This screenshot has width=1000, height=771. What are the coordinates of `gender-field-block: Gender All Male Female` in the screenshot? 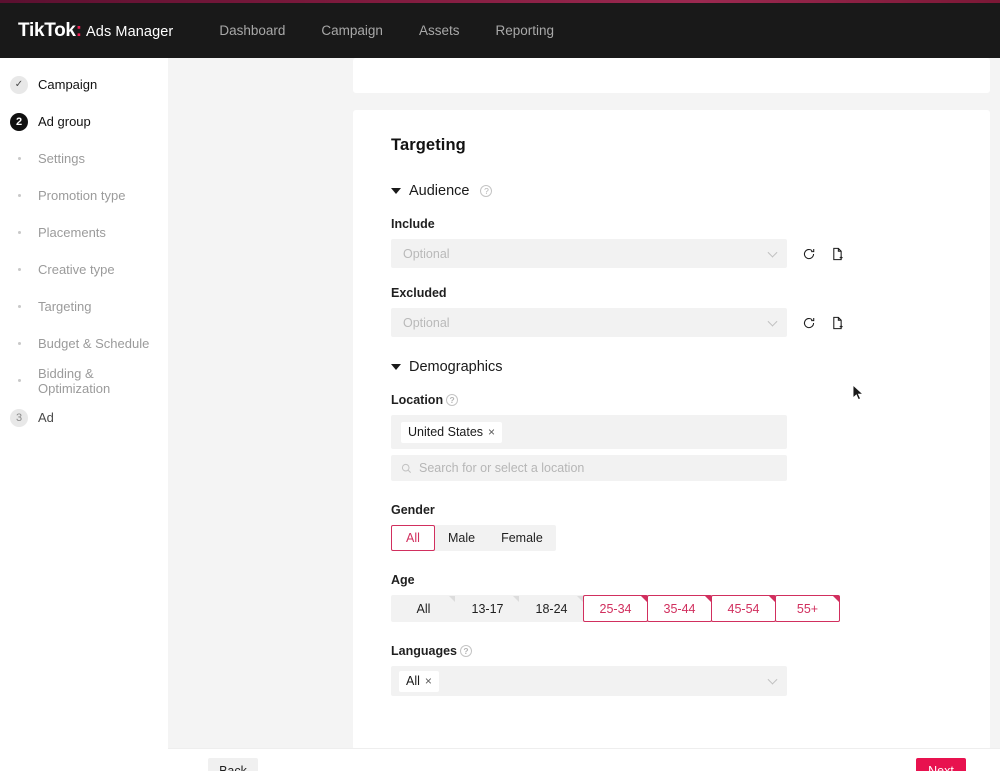 It's located at (671, 527).